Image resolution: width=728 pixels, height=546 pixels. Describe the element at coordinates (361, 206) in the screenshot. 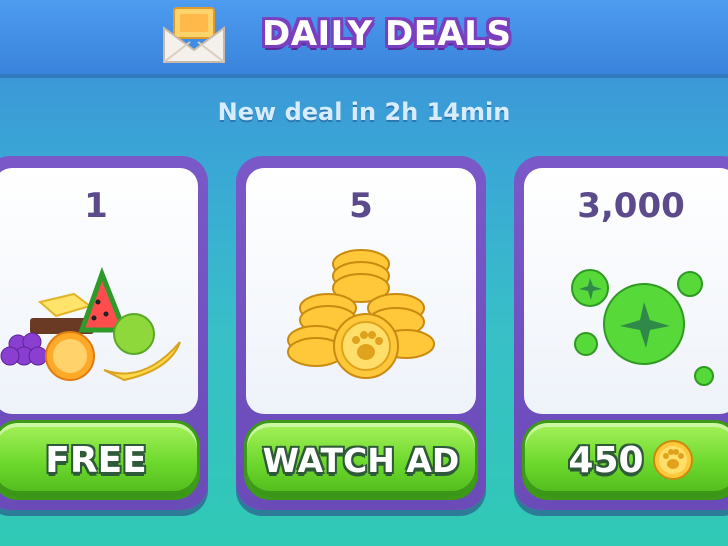

I see `deal-quantity: 5` at that location.